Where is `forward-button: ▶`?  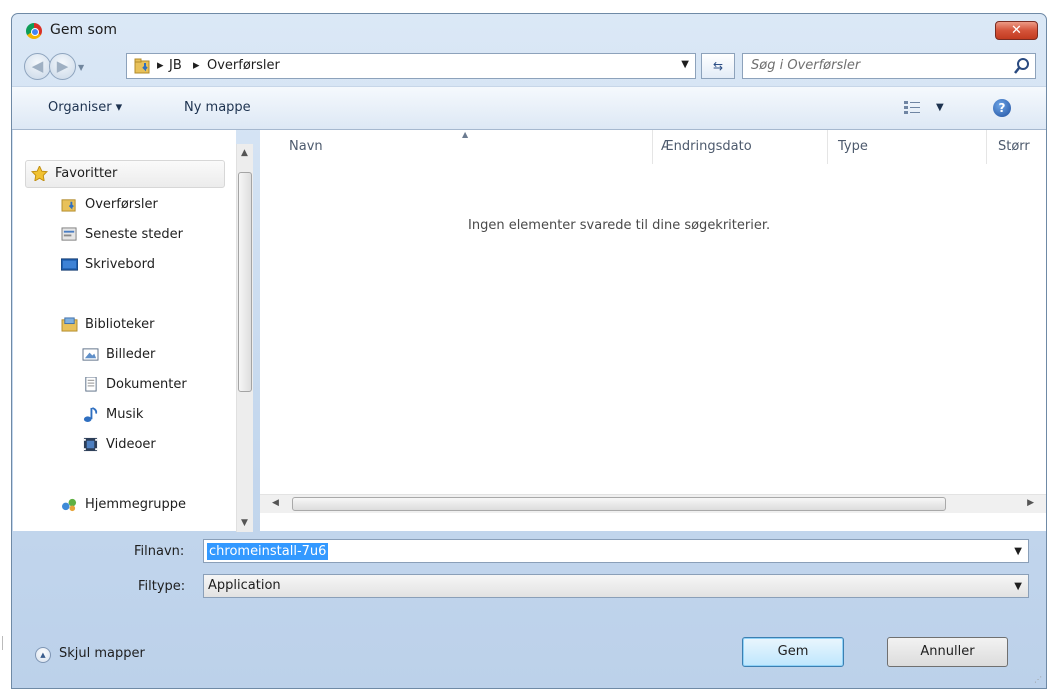
forward-button: ▶ is located at coordinates (62, 66).